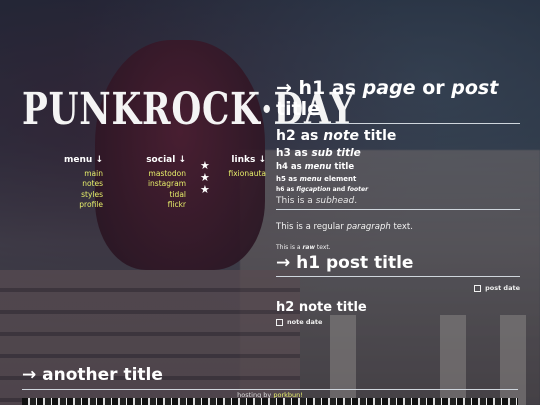 The width and height of the screenshot is (540, 405). I want to click on menu-heading: menu ↓, so click(83, 160).